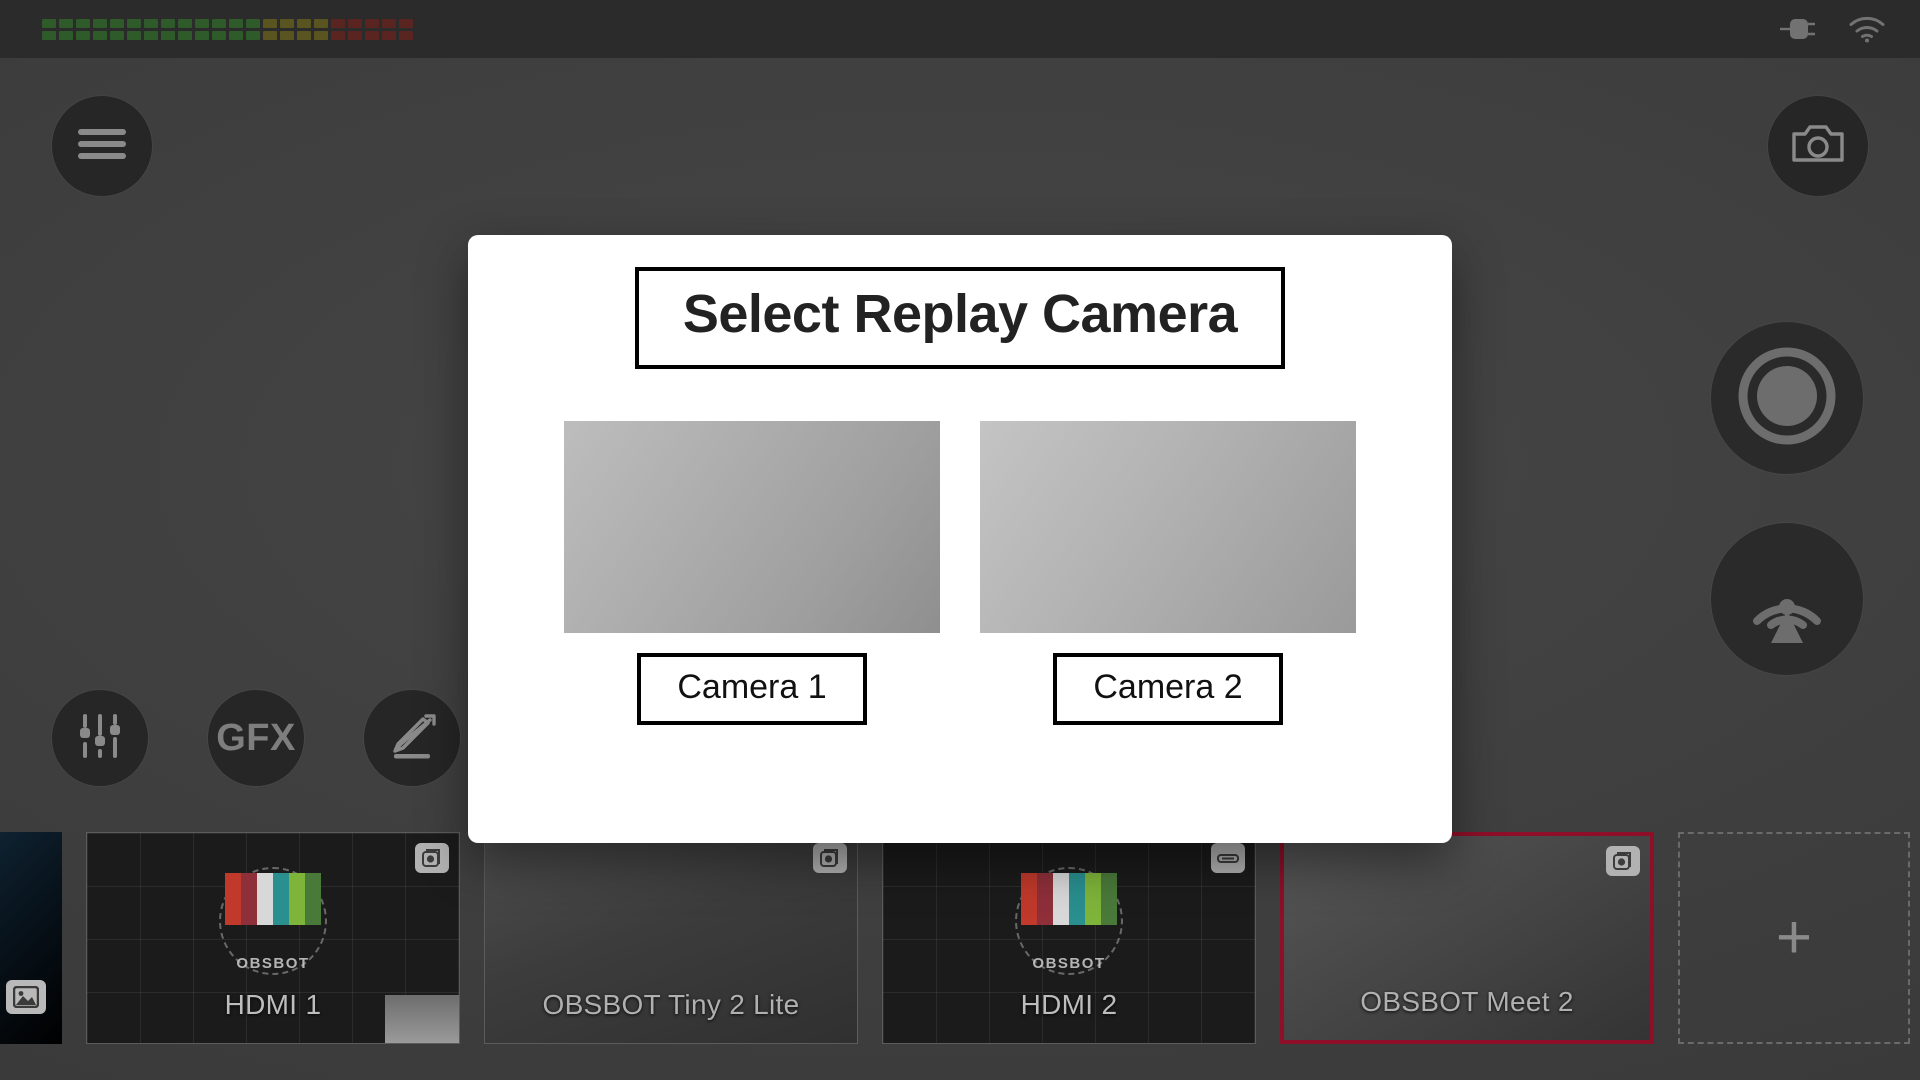 This screenshot has width=1920, height=1080. What do you see at coordinates (1168, 526) in the screenshot?
I see `camera-2-thumbnail` at bounding box center [1168, 526].